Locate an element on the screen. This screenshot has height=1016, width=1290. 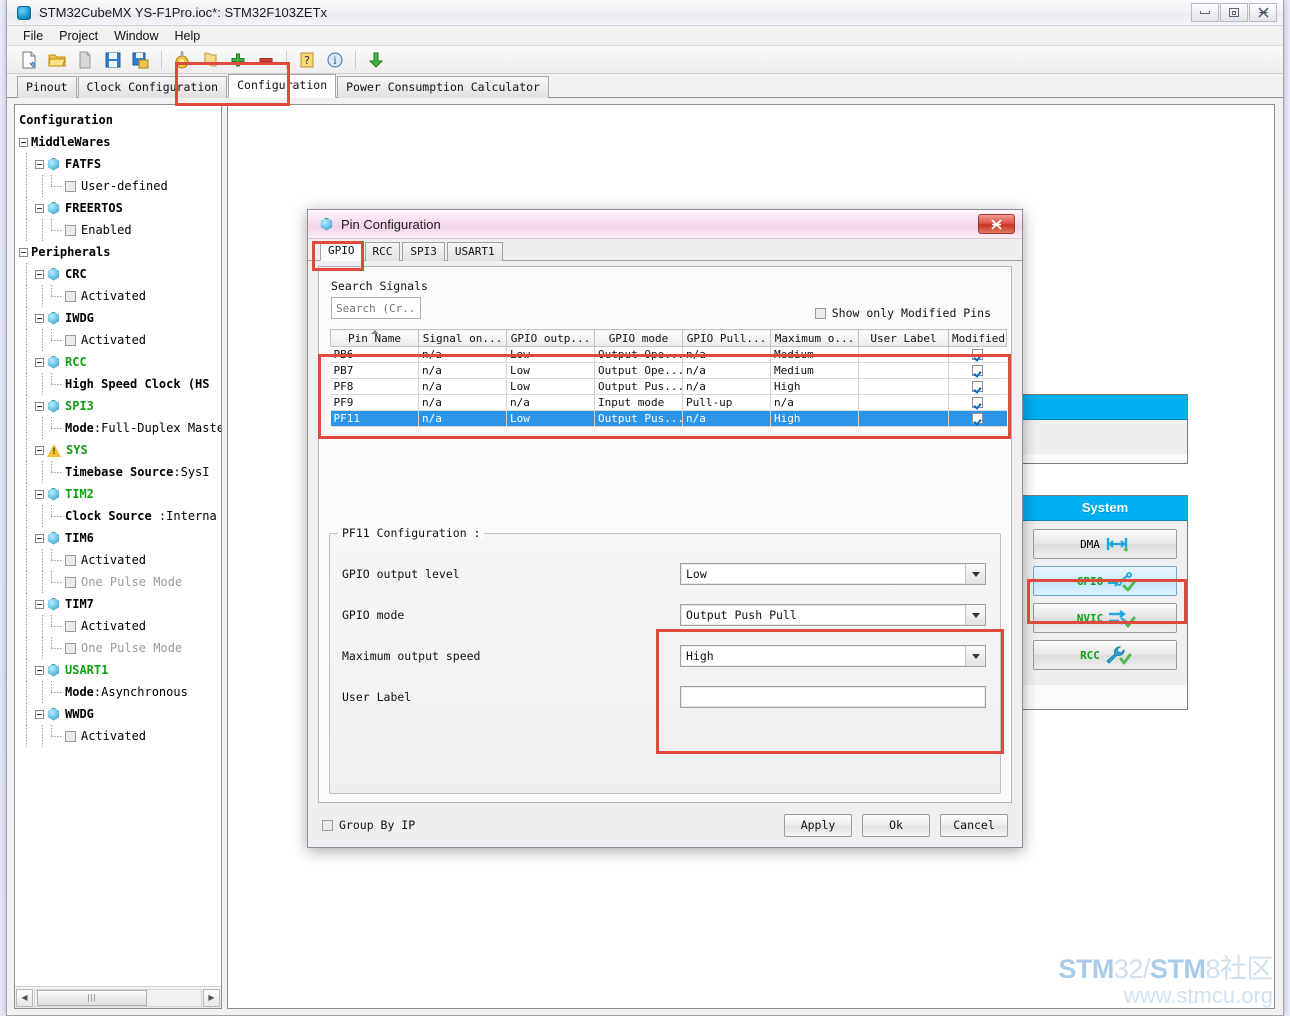
add-icon is located at coordinates (238, 60).